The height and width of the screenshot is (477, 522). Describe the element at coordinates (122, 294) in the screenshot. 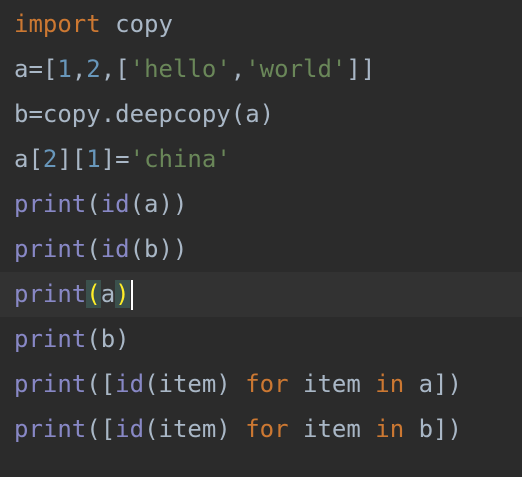

I see `matched-bracket: )` at that location.